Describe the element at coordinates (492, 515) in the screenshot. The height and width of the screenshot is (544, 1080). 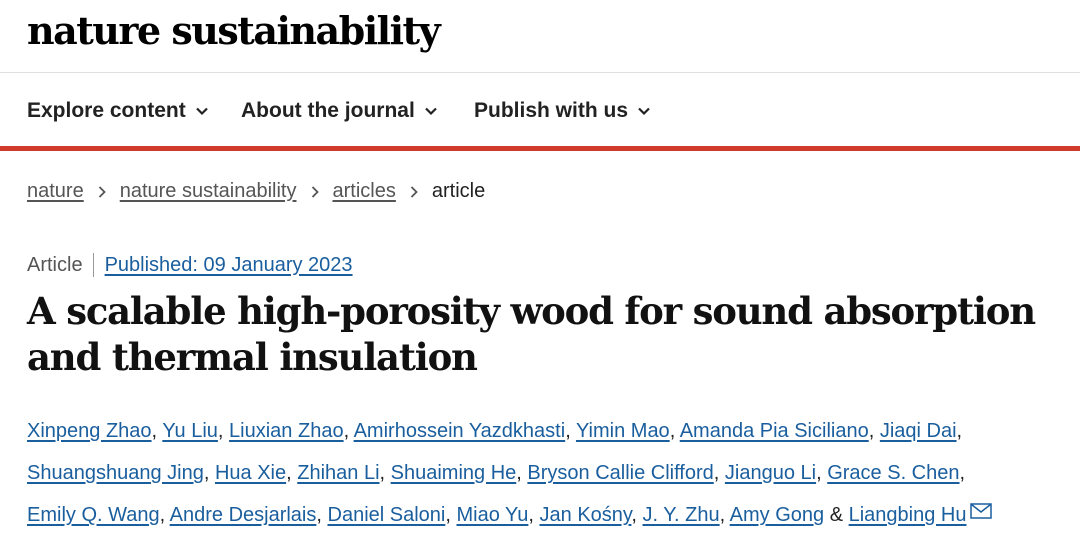
I see `author-link: Miao Yu` at that location.